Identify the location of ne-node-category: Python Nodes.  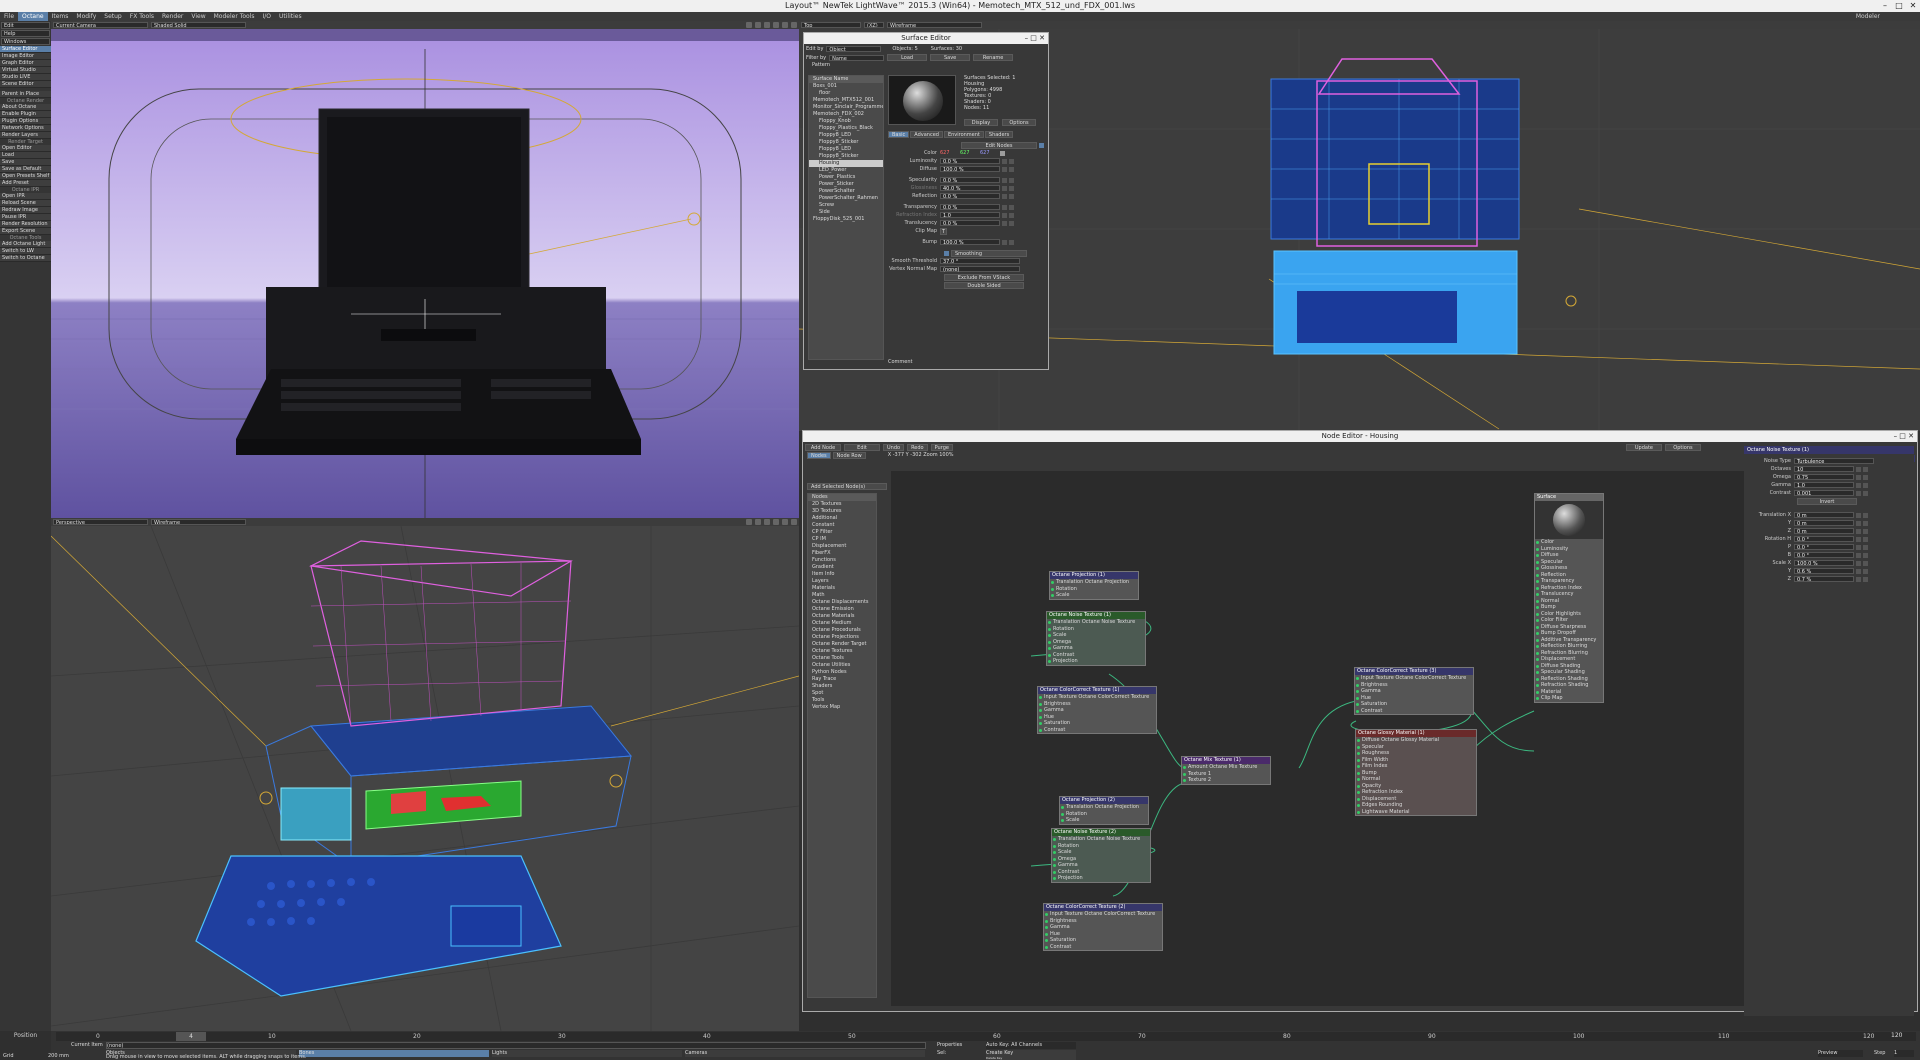
(842, 672).